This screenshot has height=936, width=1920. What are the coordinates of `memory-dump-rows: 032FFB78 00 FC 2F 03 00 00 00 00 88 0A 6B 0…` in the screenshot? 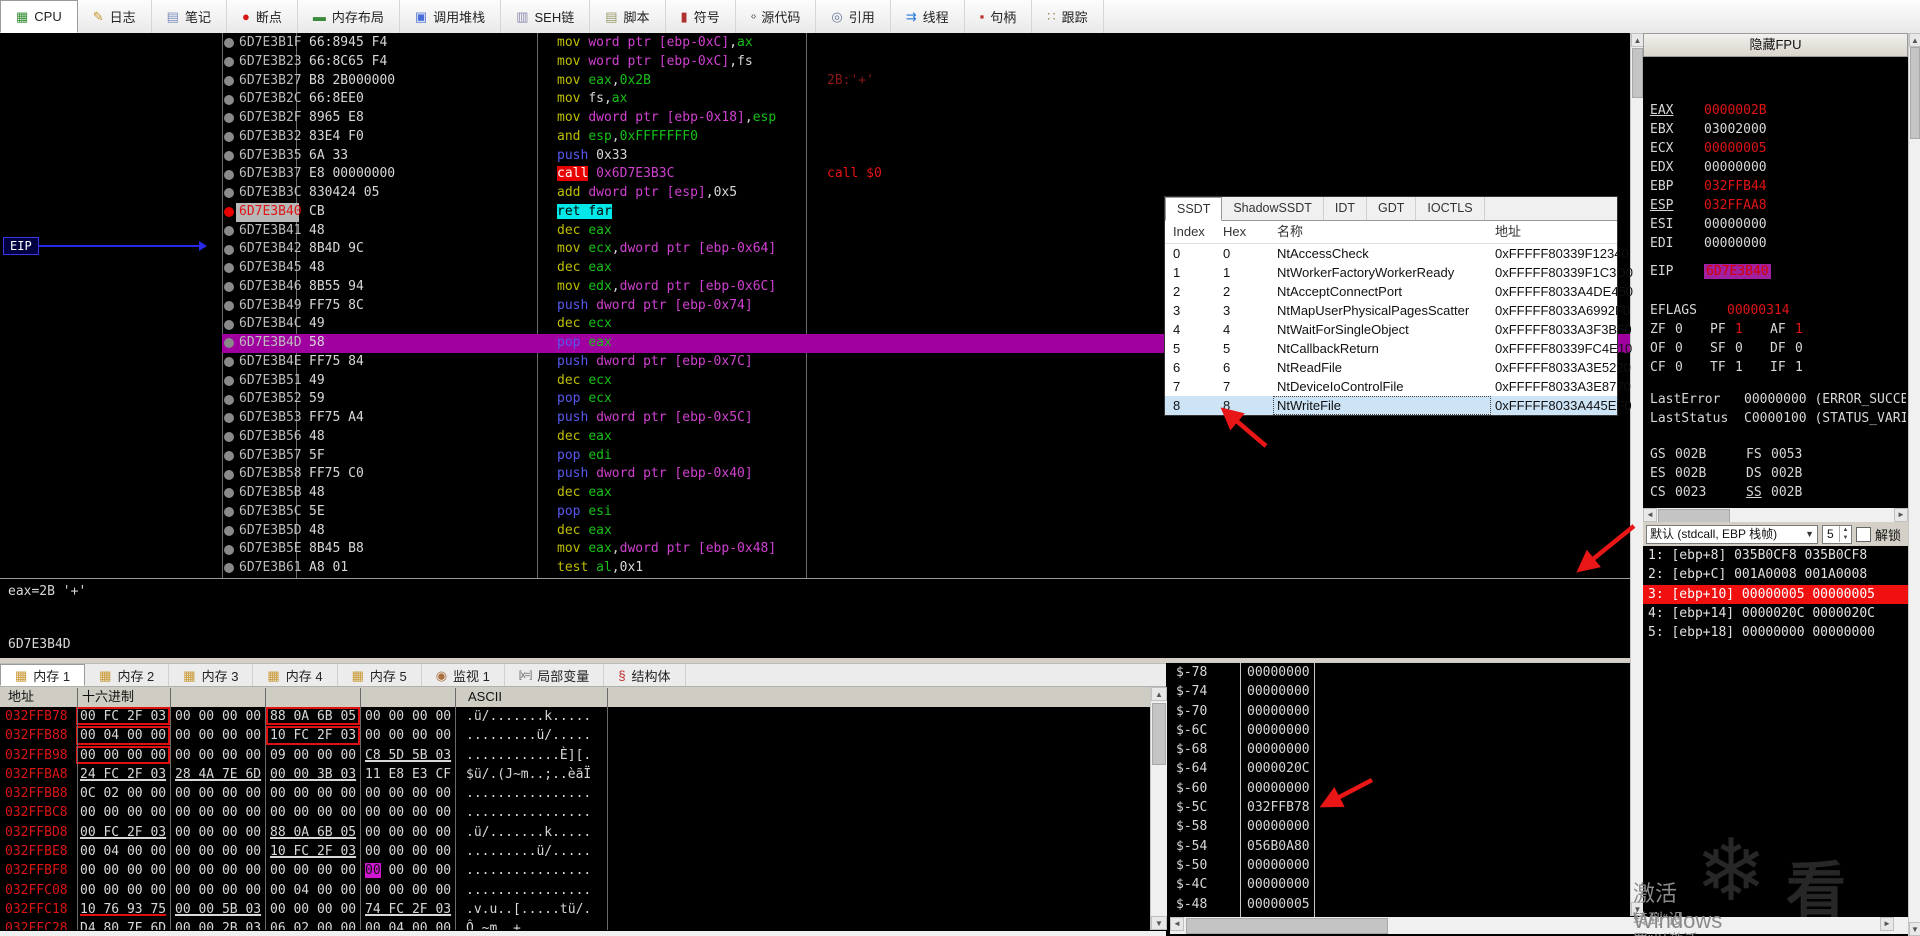 It's located at (575, 818).